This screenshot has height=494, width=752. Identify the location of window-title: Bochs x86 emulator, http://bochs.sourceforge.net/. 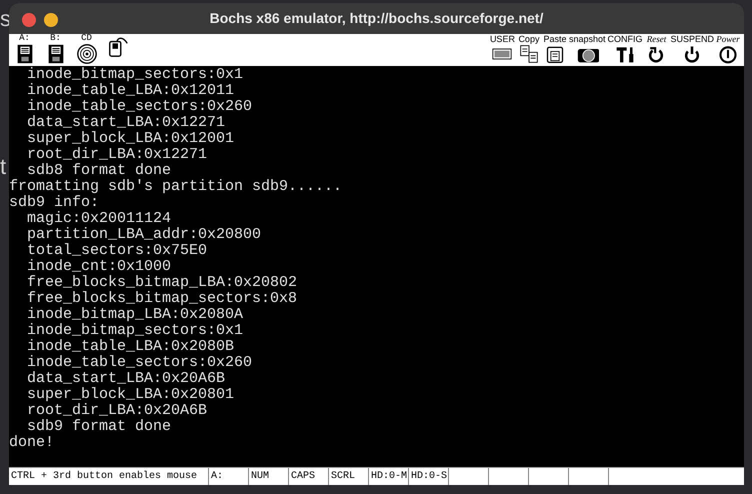
(377, 18).